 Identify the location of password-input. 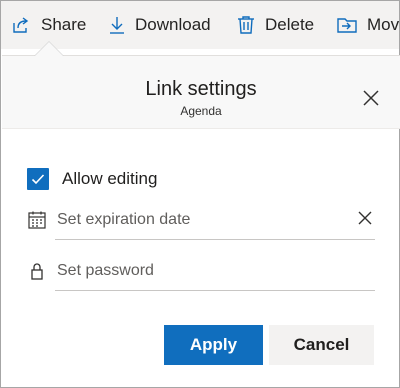
(215, 271).